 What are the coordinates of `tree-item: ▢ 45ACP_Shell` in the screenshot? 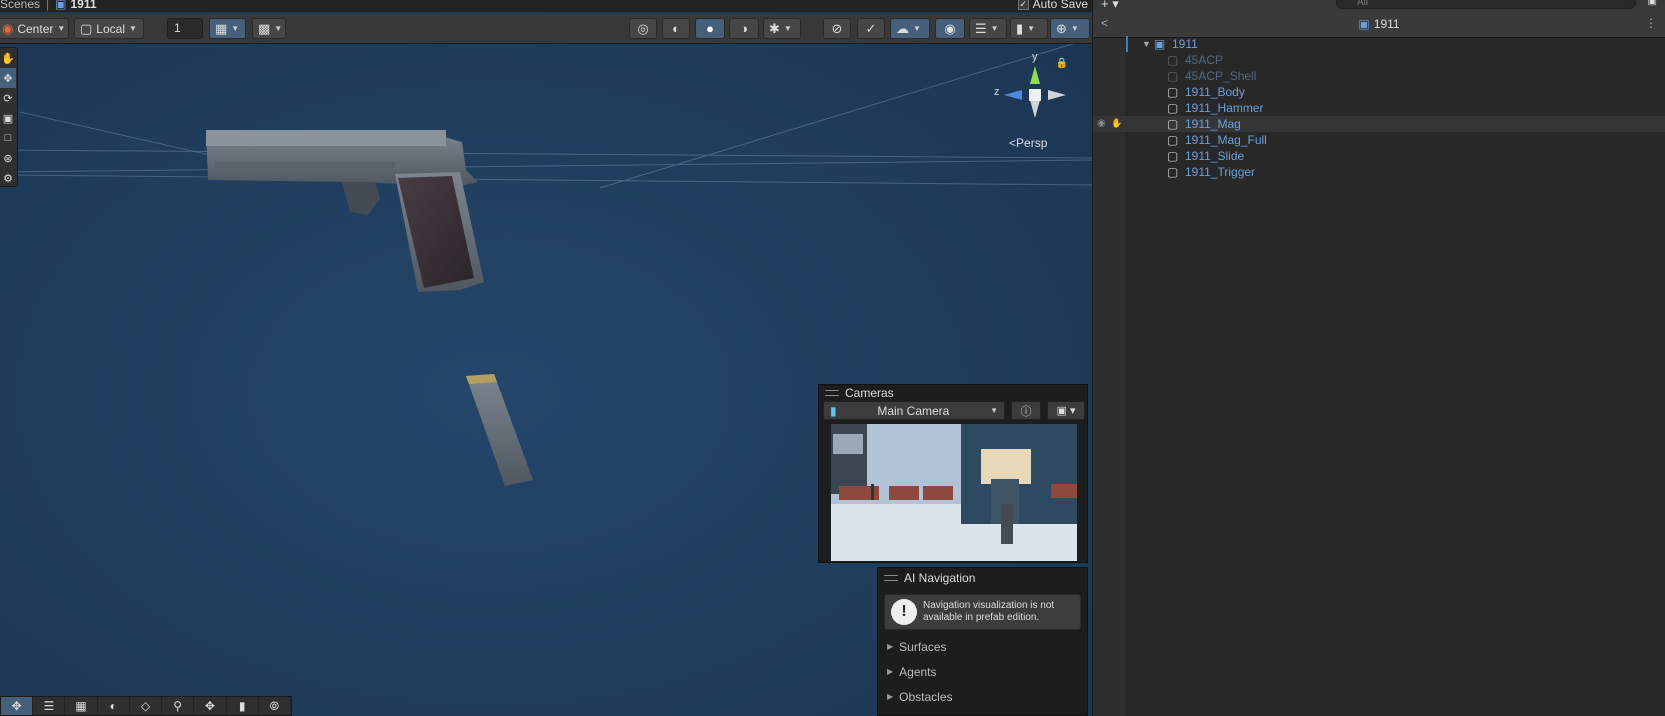 It's located at (1379, 76).